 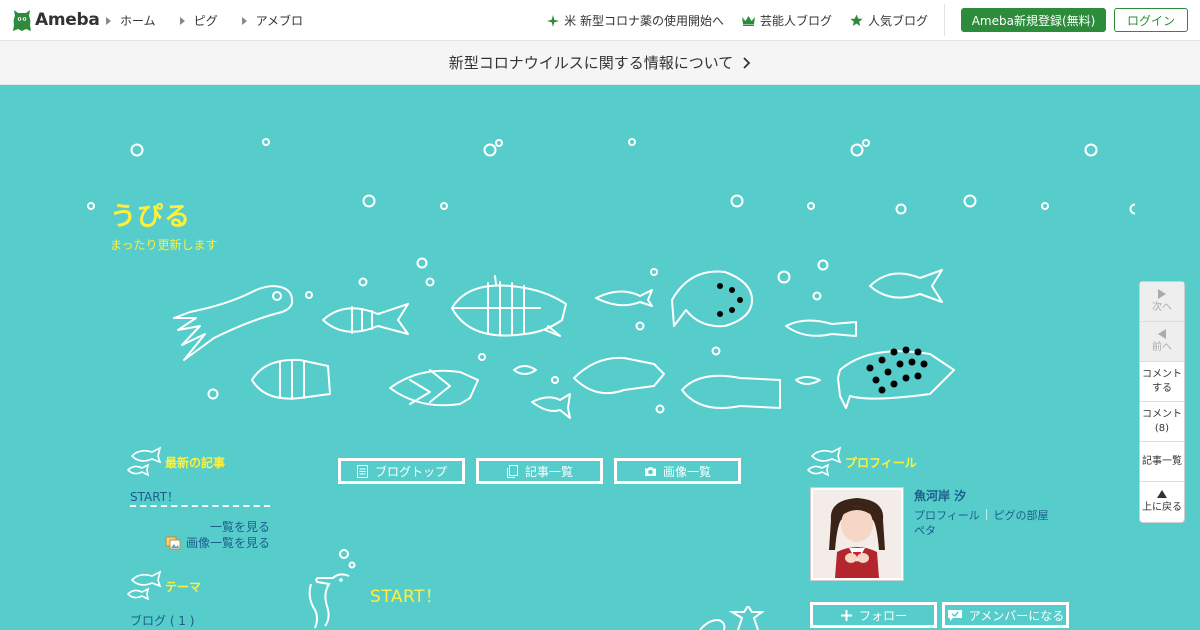 What do you see at coordinates (548, 471) in the screenshot?
I see `button-label: 記事一覧` at bounding box center [548, 471].